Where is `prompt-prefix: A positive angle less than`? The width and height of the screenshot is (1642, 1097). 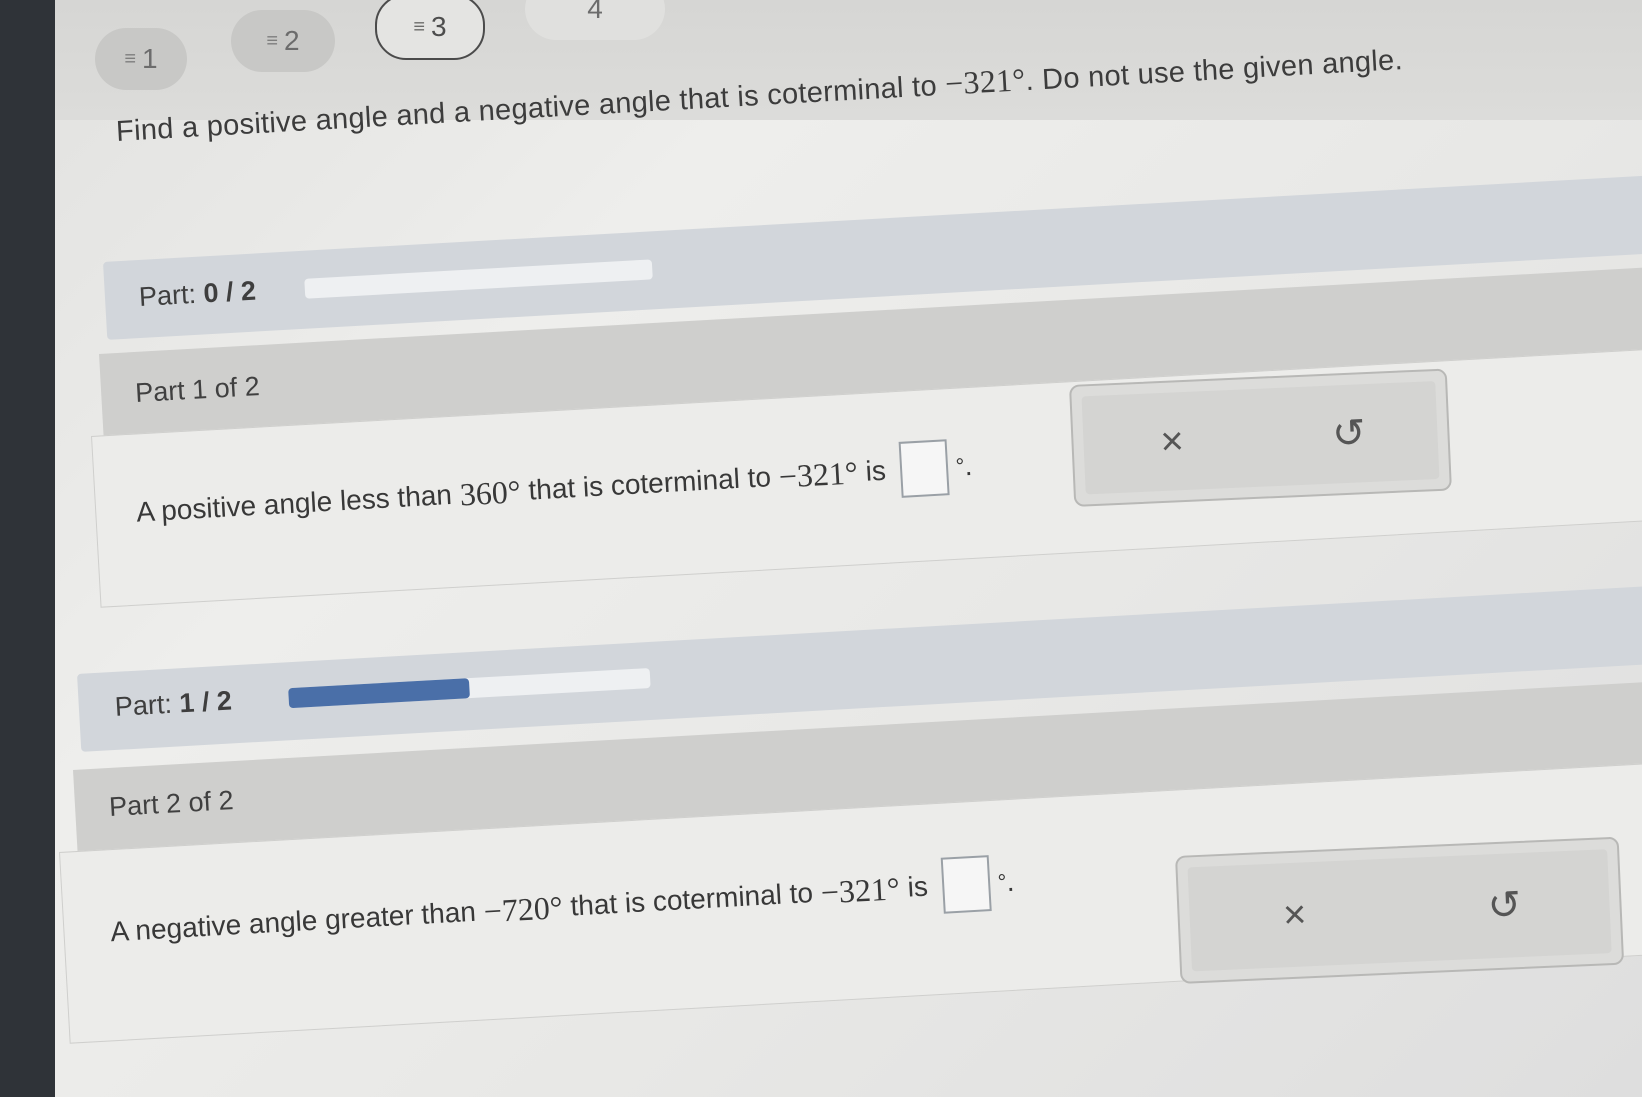
prompt-prefix: A positive angle less than is located at coordinates (294, 503).